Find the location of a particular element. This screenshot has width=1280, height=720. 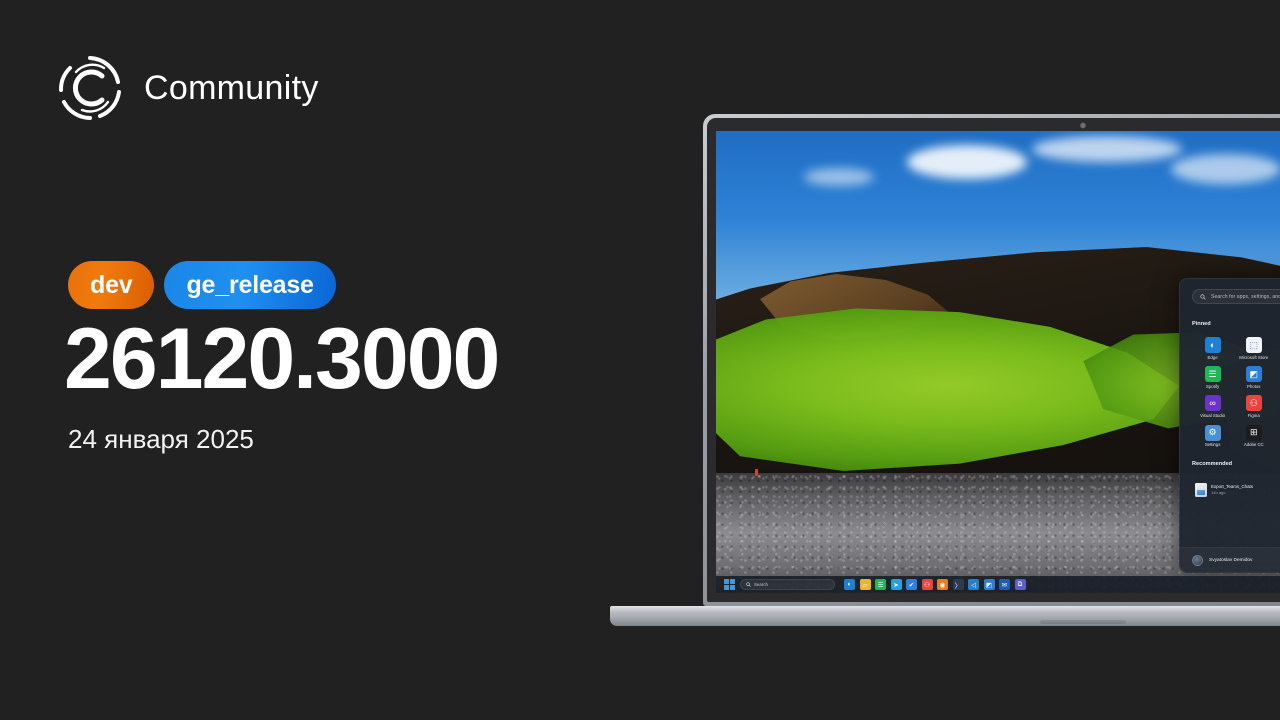

visual-studio-icon: ∞ is located at coordinates (1212, 403).